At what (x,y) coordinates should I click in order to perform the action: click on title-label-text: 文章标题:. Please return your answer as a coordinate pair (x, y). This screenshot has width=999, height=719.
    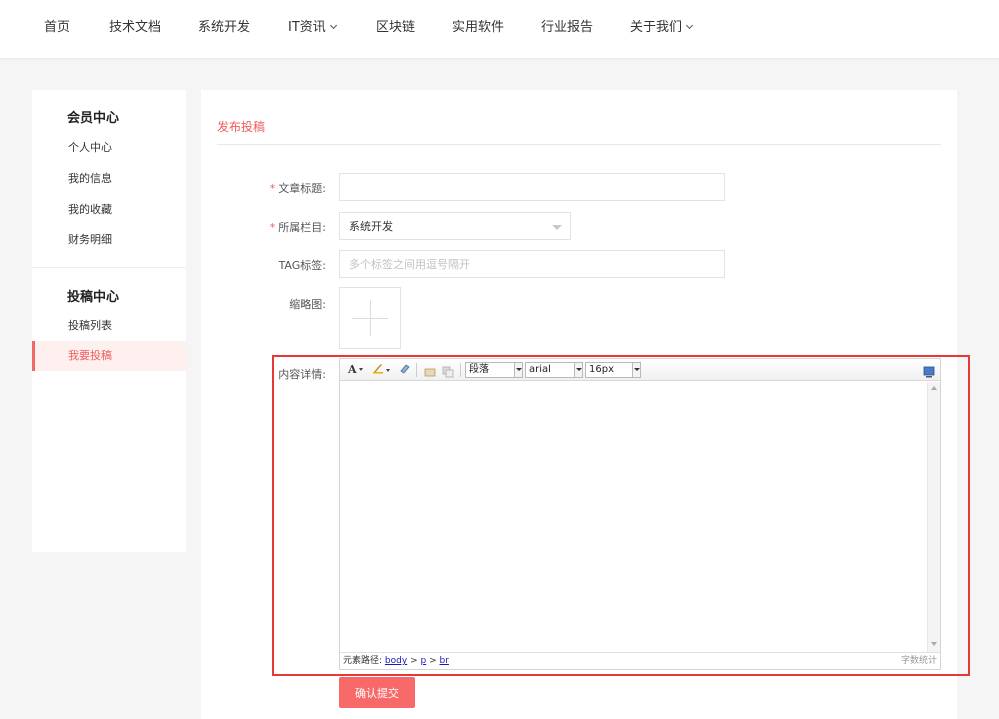
    Looking at the image, I should click on (302, 188).